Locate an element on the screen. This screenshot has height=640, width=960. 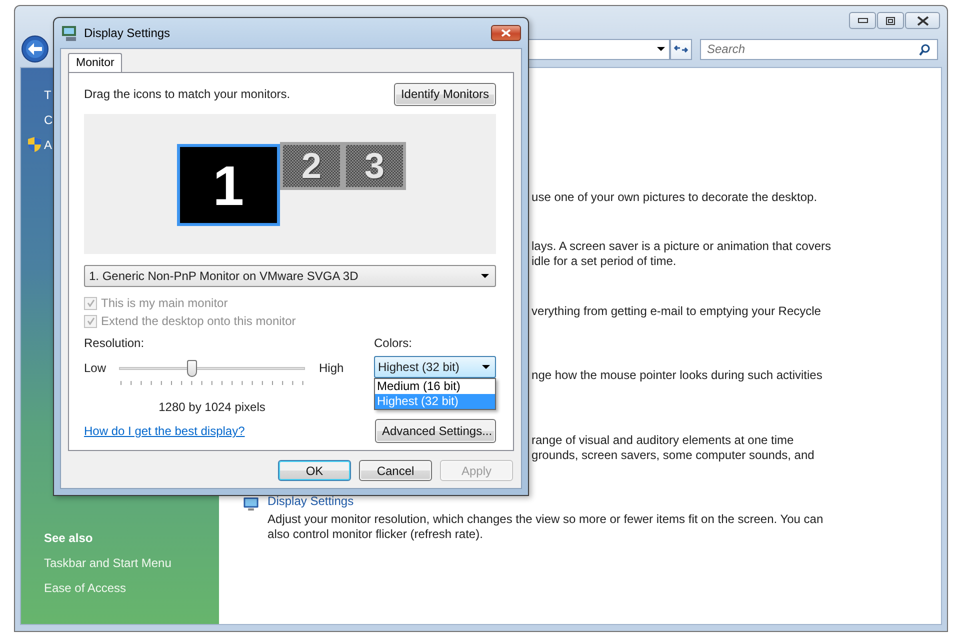
low-label: Low is located at coordinates (96, 368).